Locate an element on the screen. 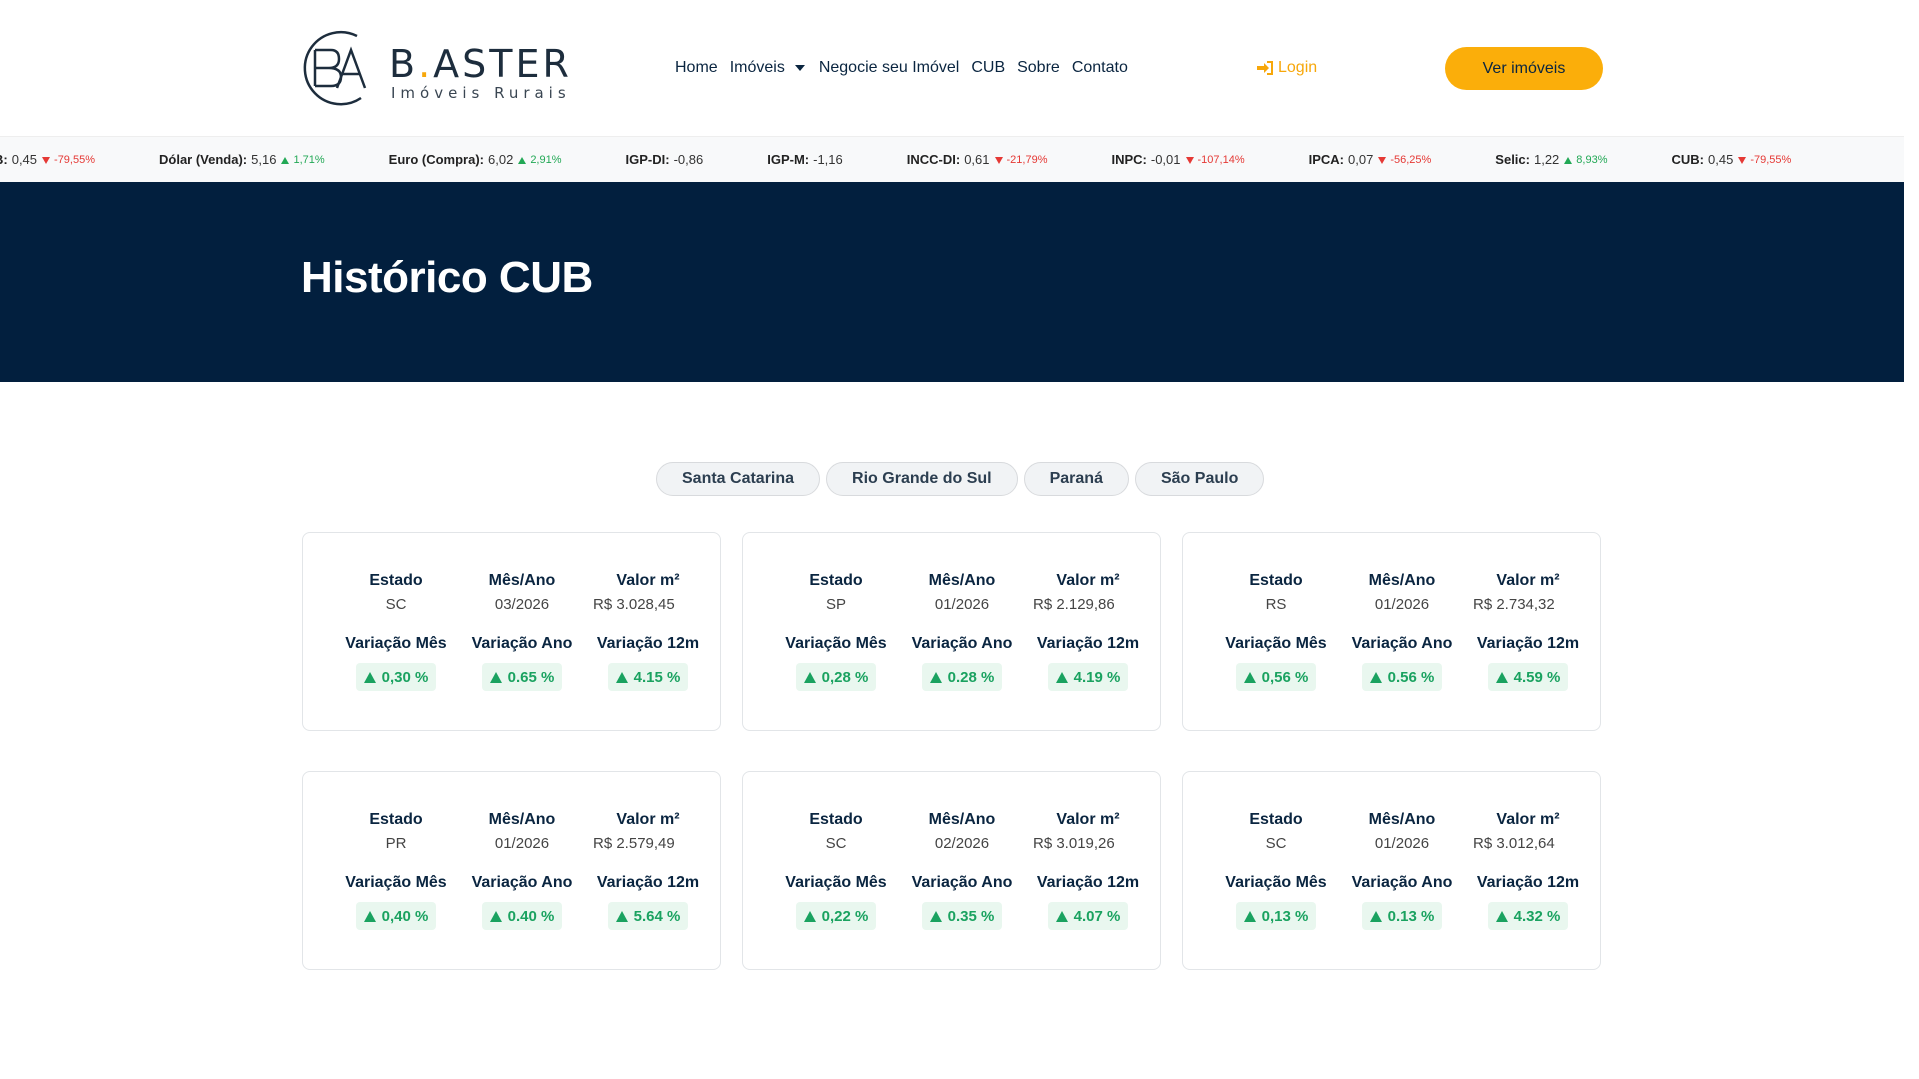 This screenshot has width=1919, height=1079. ticker-item-value: -0,01 is located at coordinates (1165, 159).